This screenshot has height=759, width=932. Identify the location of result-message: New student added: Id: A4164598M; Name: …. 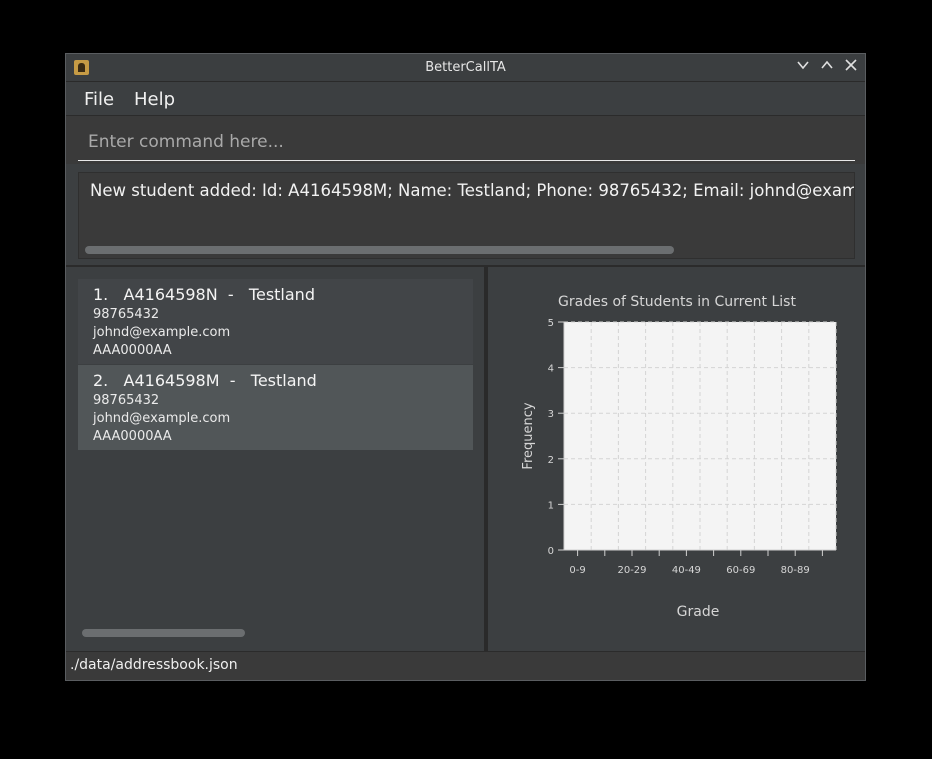
(472, 190).